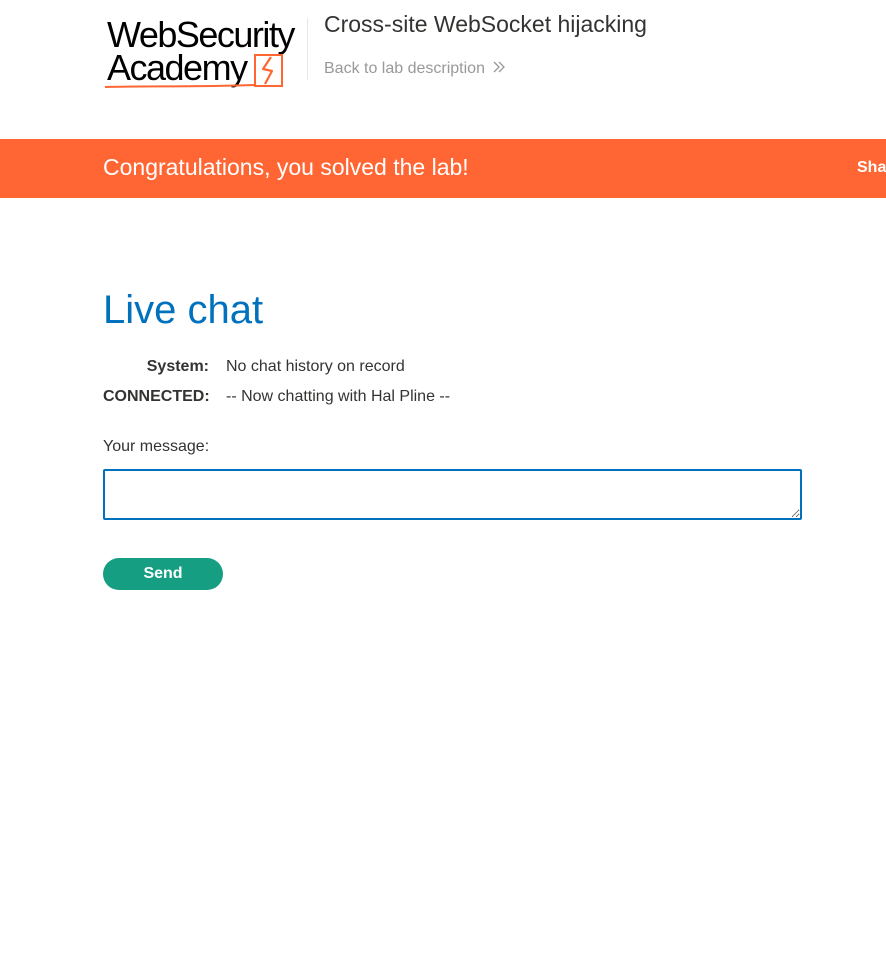 The height and width of the screenshot is (980, 886). What do you see at coordinates (404, 68) in the screenshot?
I see `back-link-label: Back to lab description` at bounding box center [404, 68].